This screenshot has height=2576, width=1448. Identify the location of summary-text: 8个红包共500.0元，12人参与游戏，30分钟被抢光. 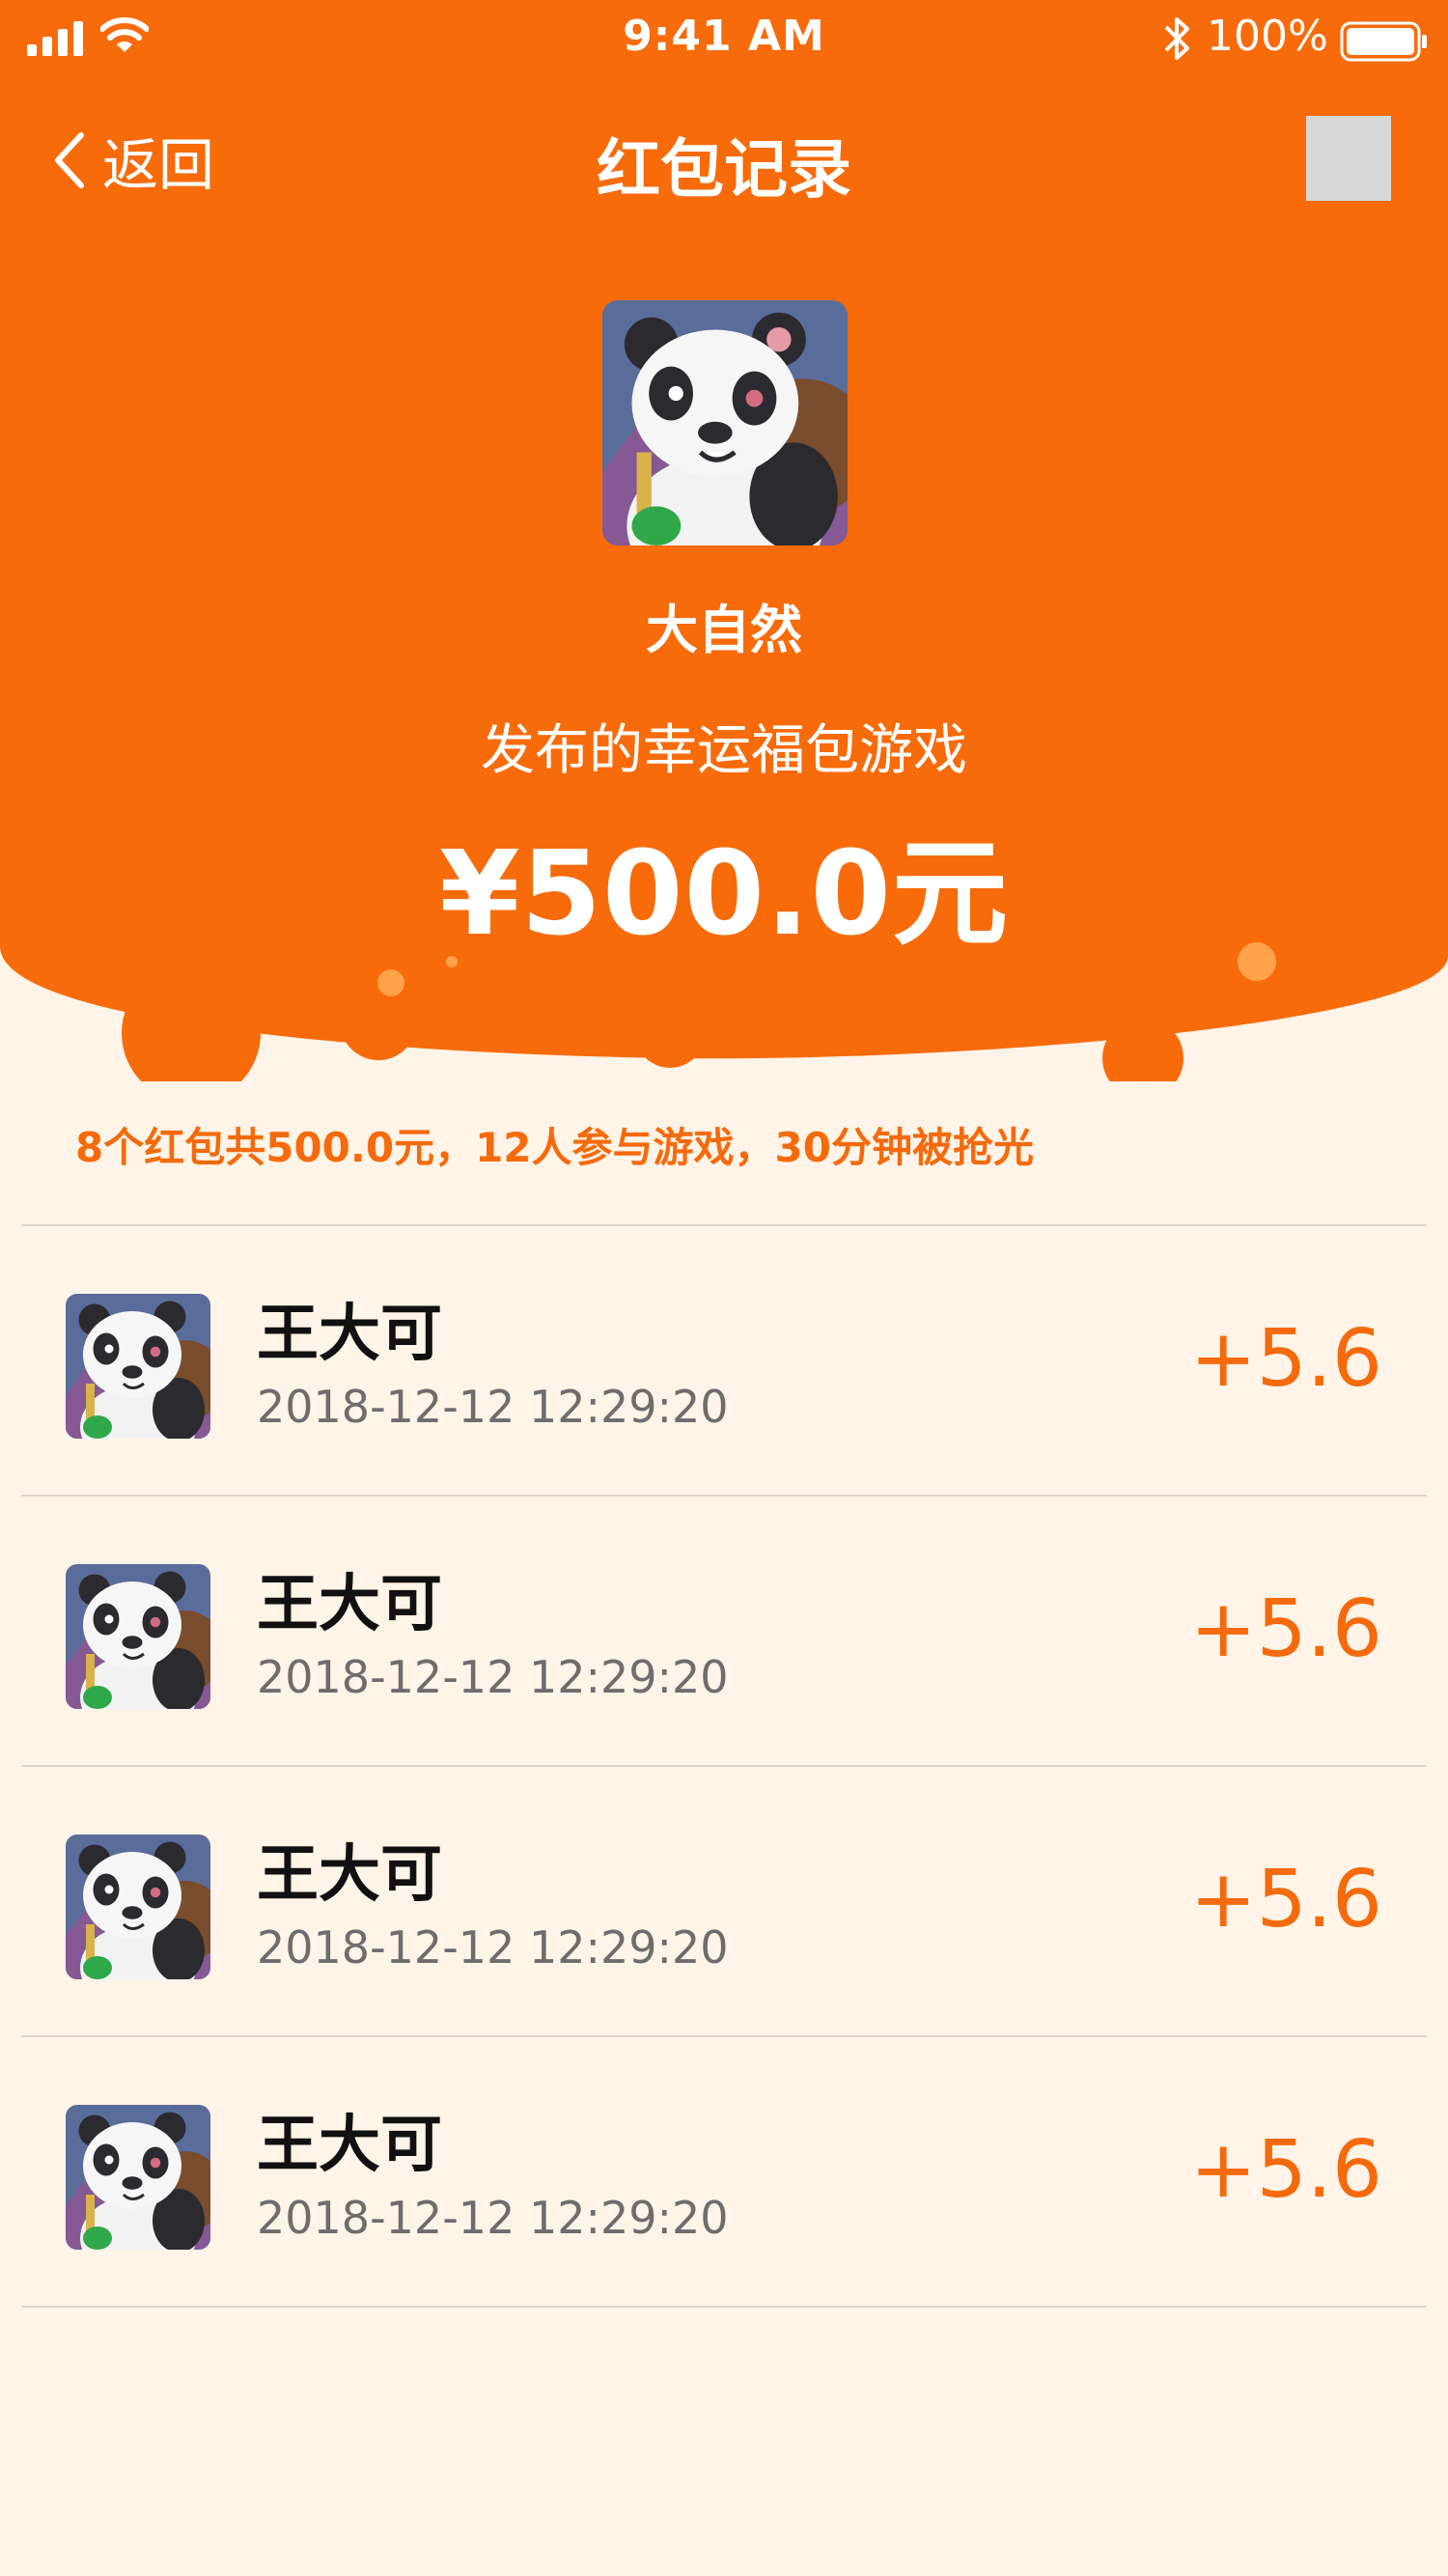
(554, 1147).